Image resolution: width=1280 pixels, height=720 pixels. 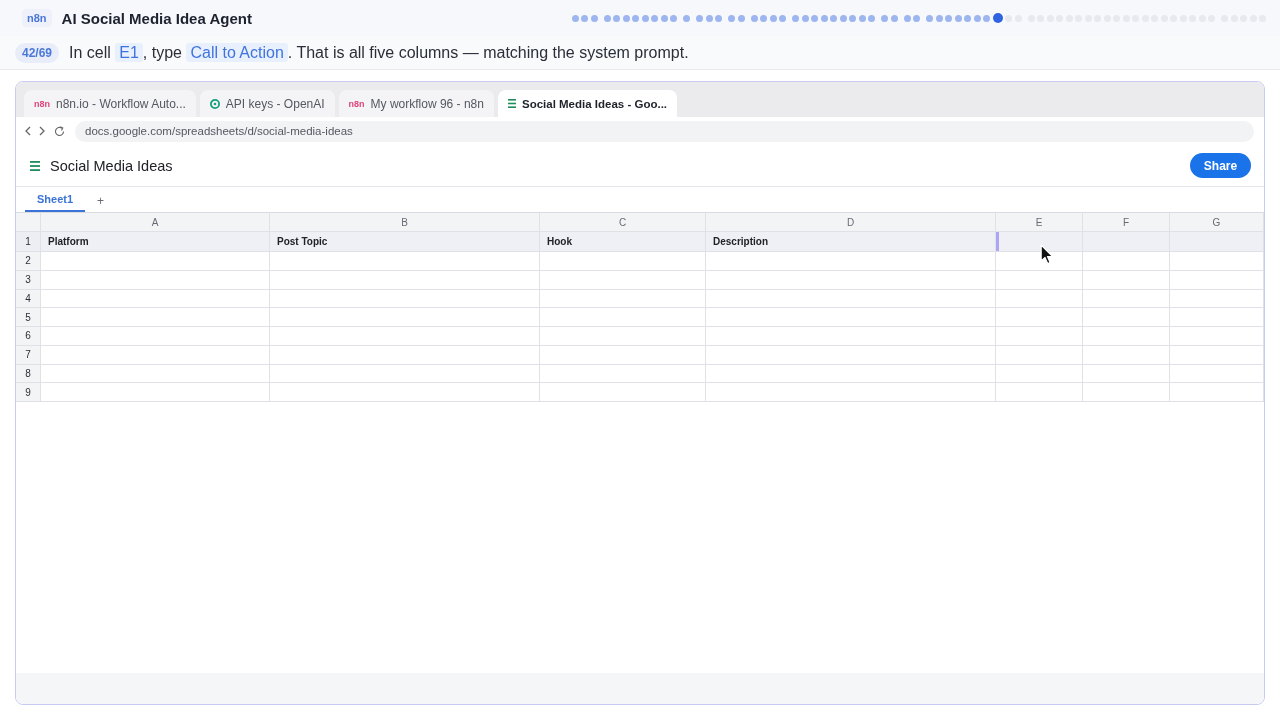 What do you see at coordinates (28, 317) in the screenshot?
I see `row-number: 5` at bounding box center [28, 317].